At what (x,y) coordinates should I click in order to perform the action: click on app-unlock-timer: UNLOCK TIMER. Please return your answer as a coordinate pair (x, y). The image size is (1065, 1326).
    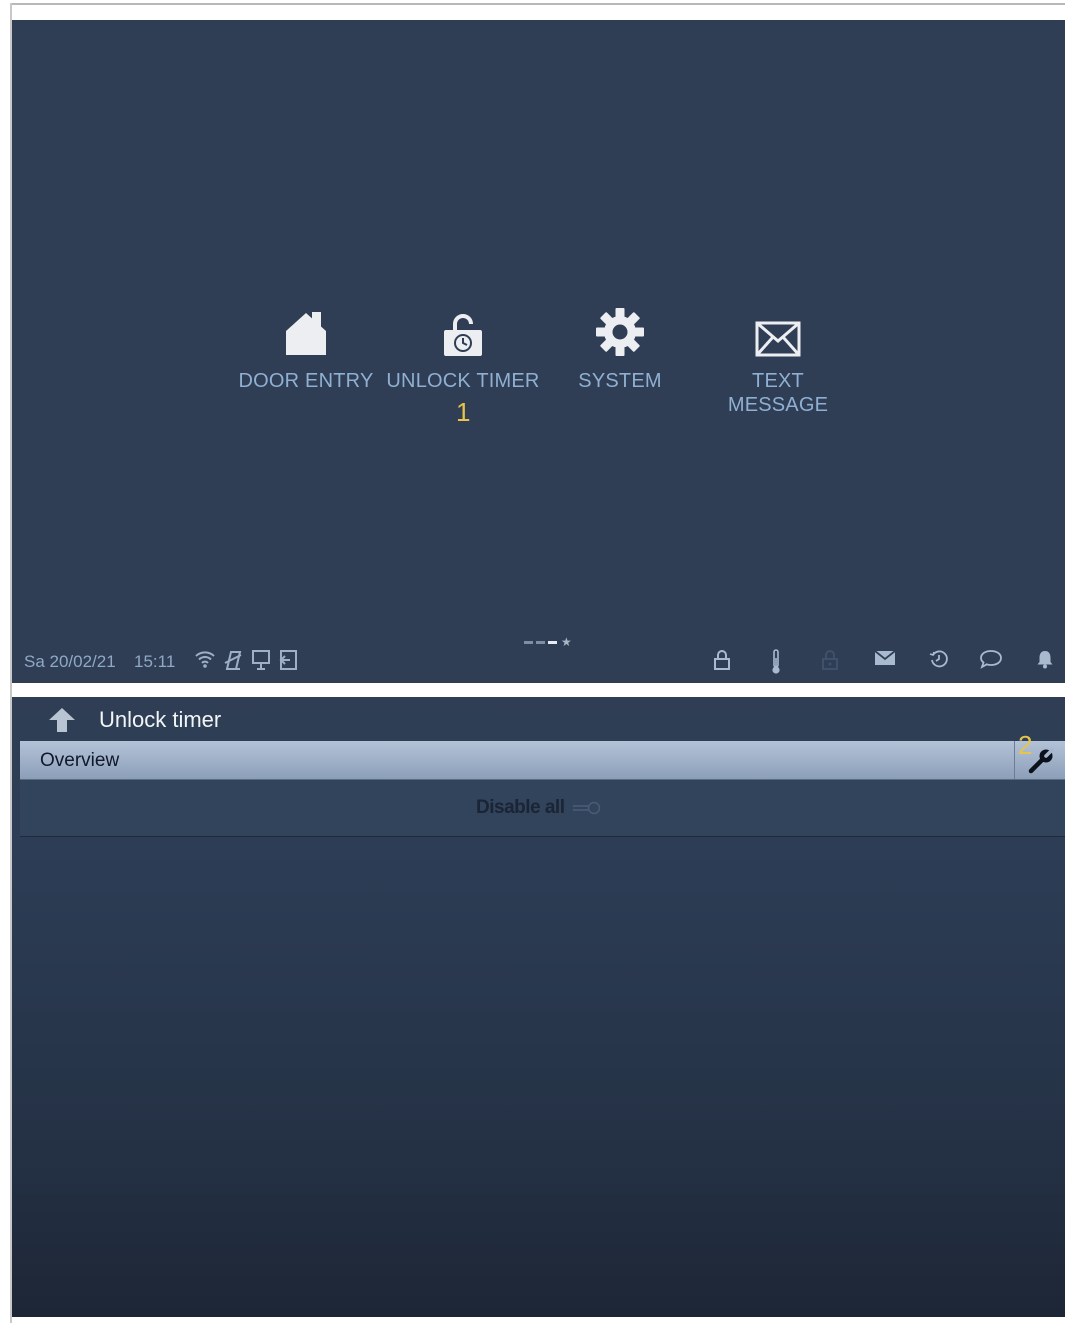
    Looking at the image, I should click on (463, 349).